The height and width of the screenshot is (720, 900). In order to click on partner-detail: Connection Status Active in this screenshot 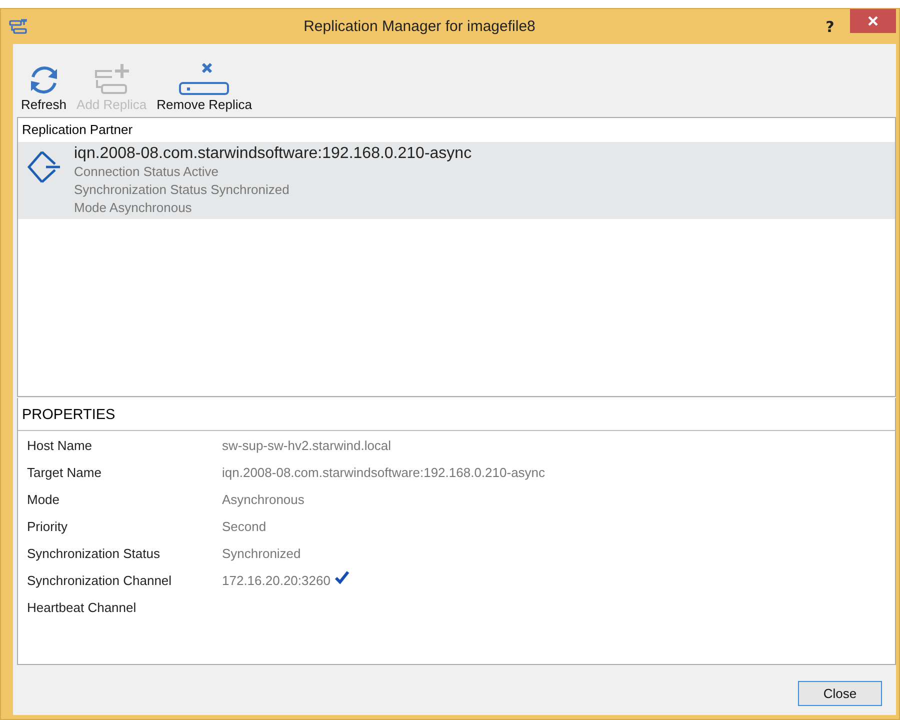, I will do `click(147, 172)`.